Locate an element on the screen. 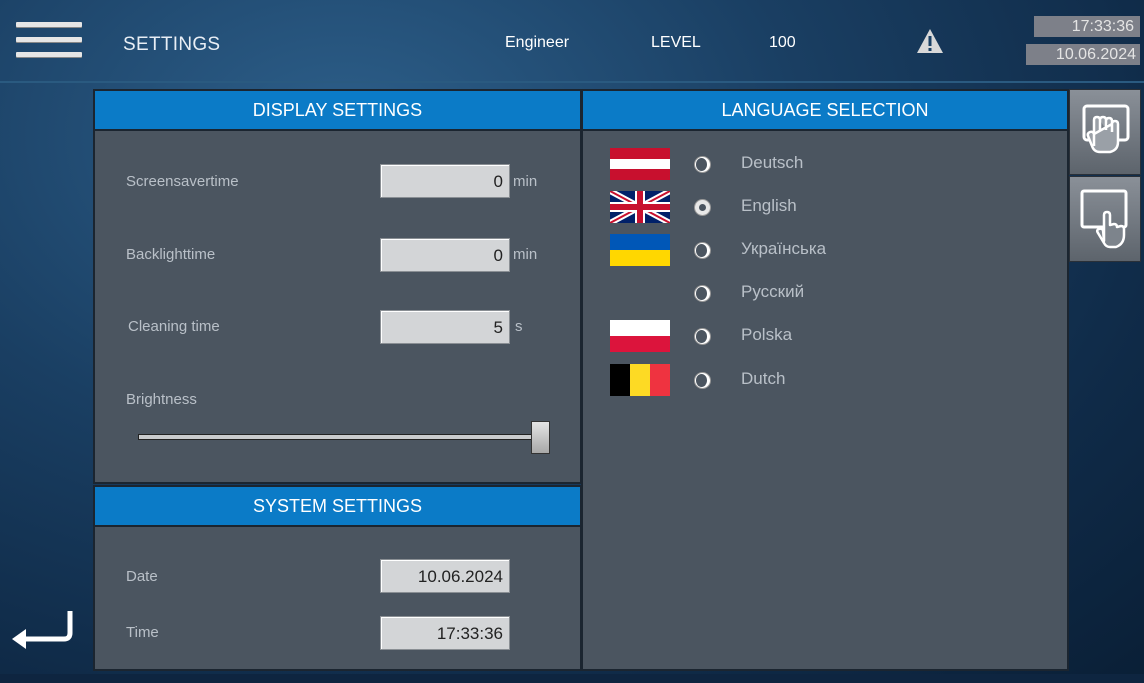  hand-touch-block-icon is located at coordinates (1106, 129).